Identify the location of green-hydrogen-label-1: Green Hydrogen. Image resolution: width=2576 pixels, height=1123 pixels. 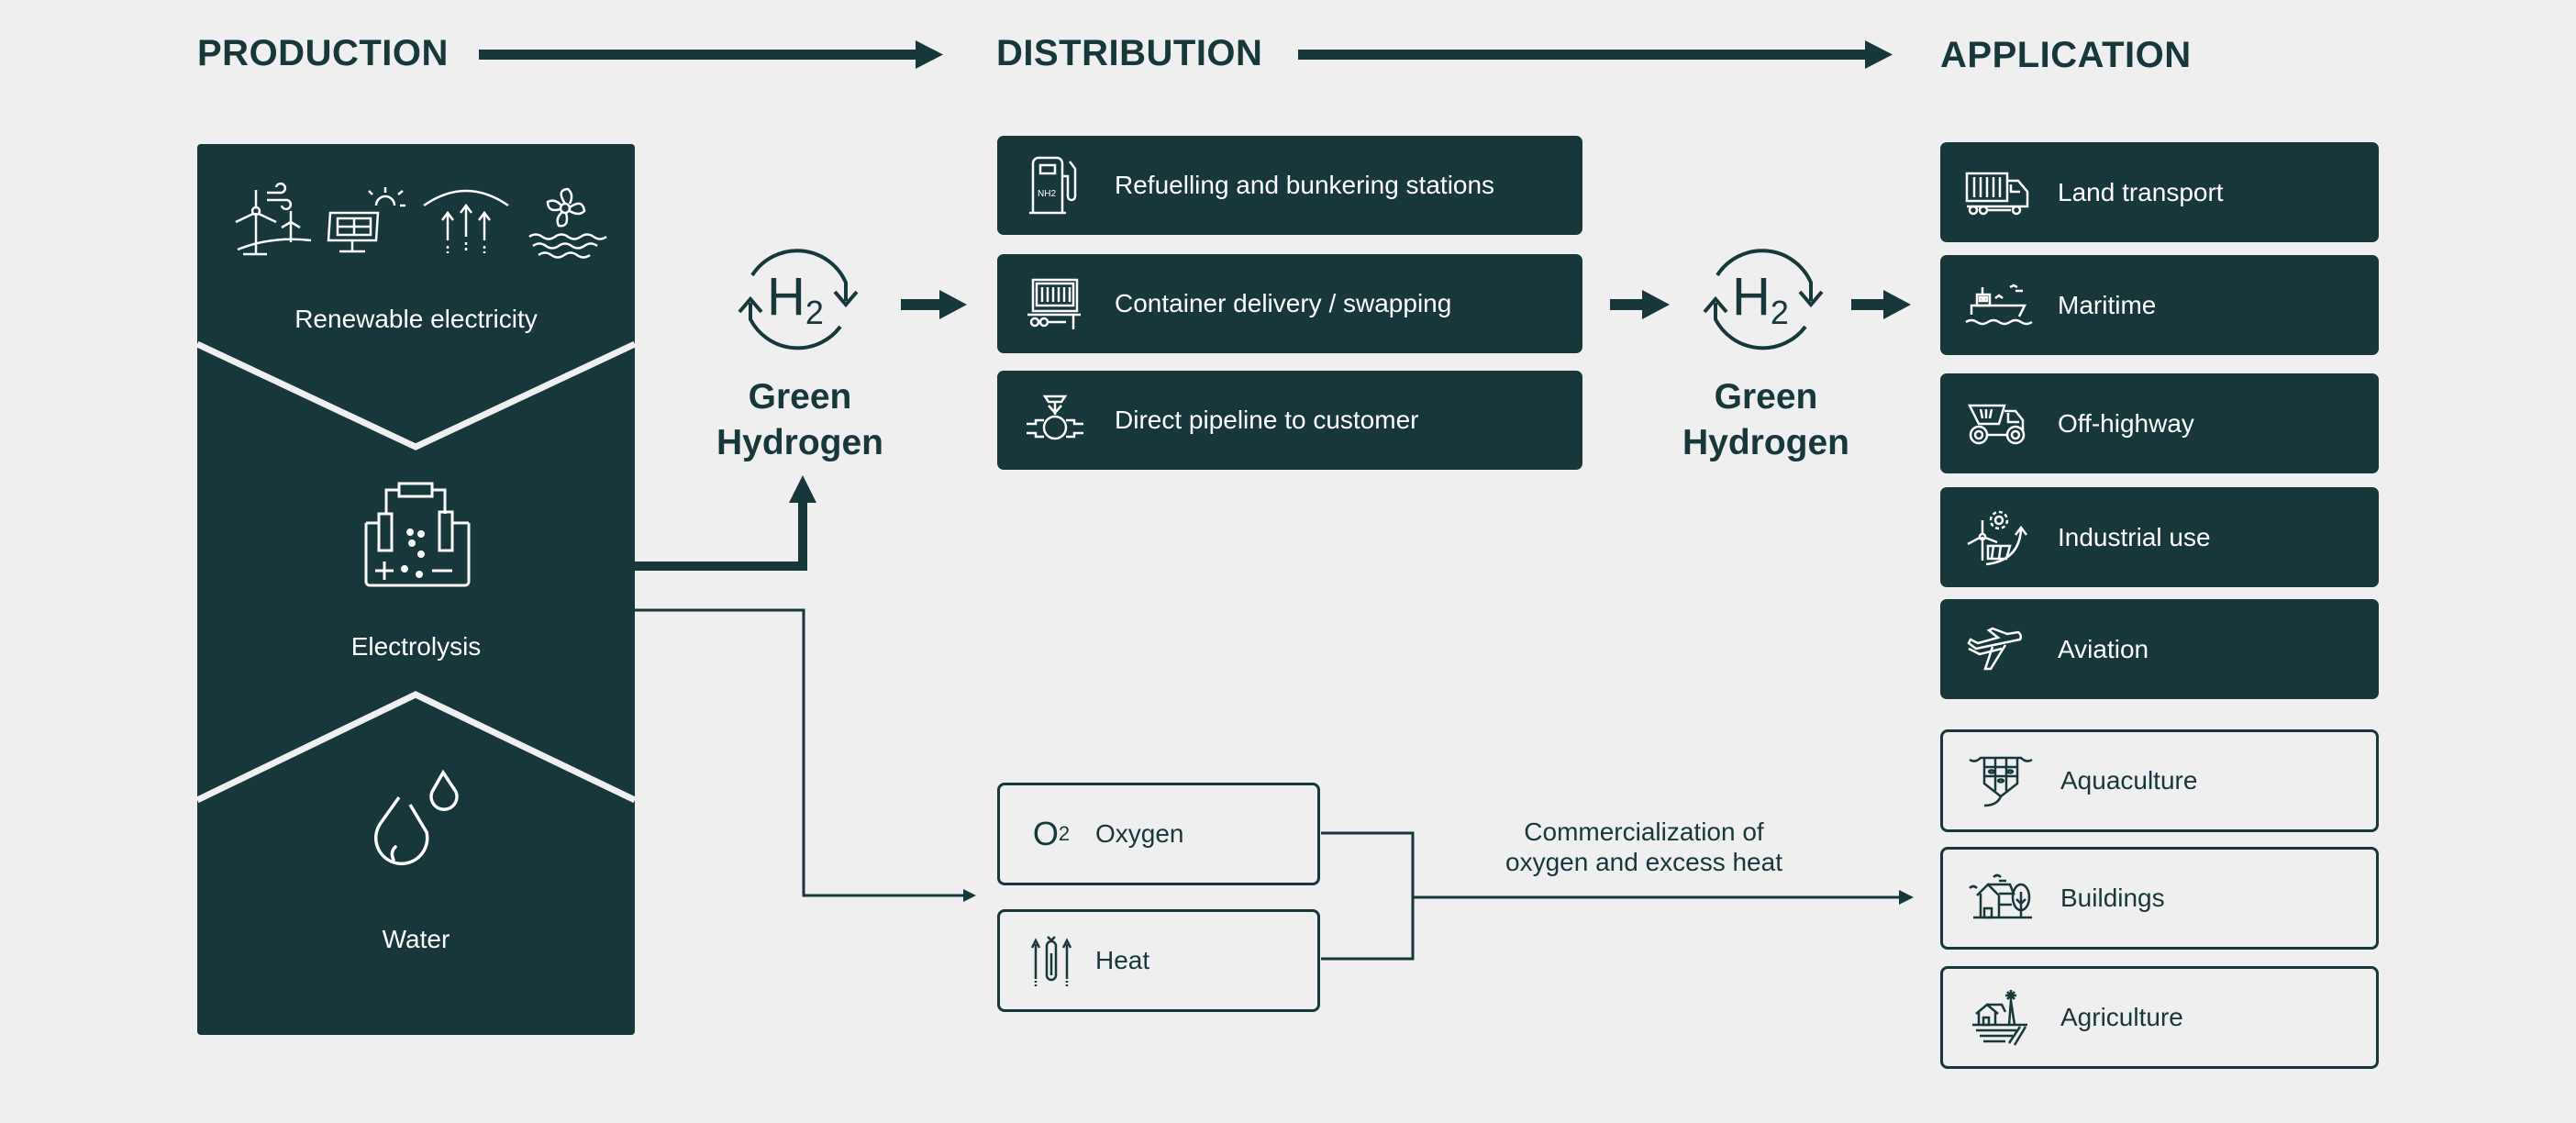
(800, 420).